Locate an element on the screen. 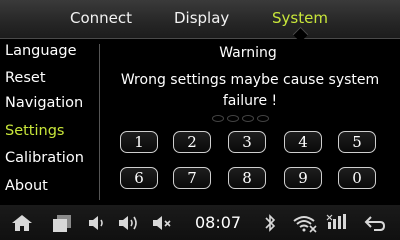 This screenshot has width=400, height=240. sidebar-item-reset: Reset is located at coordinates (25, 78).